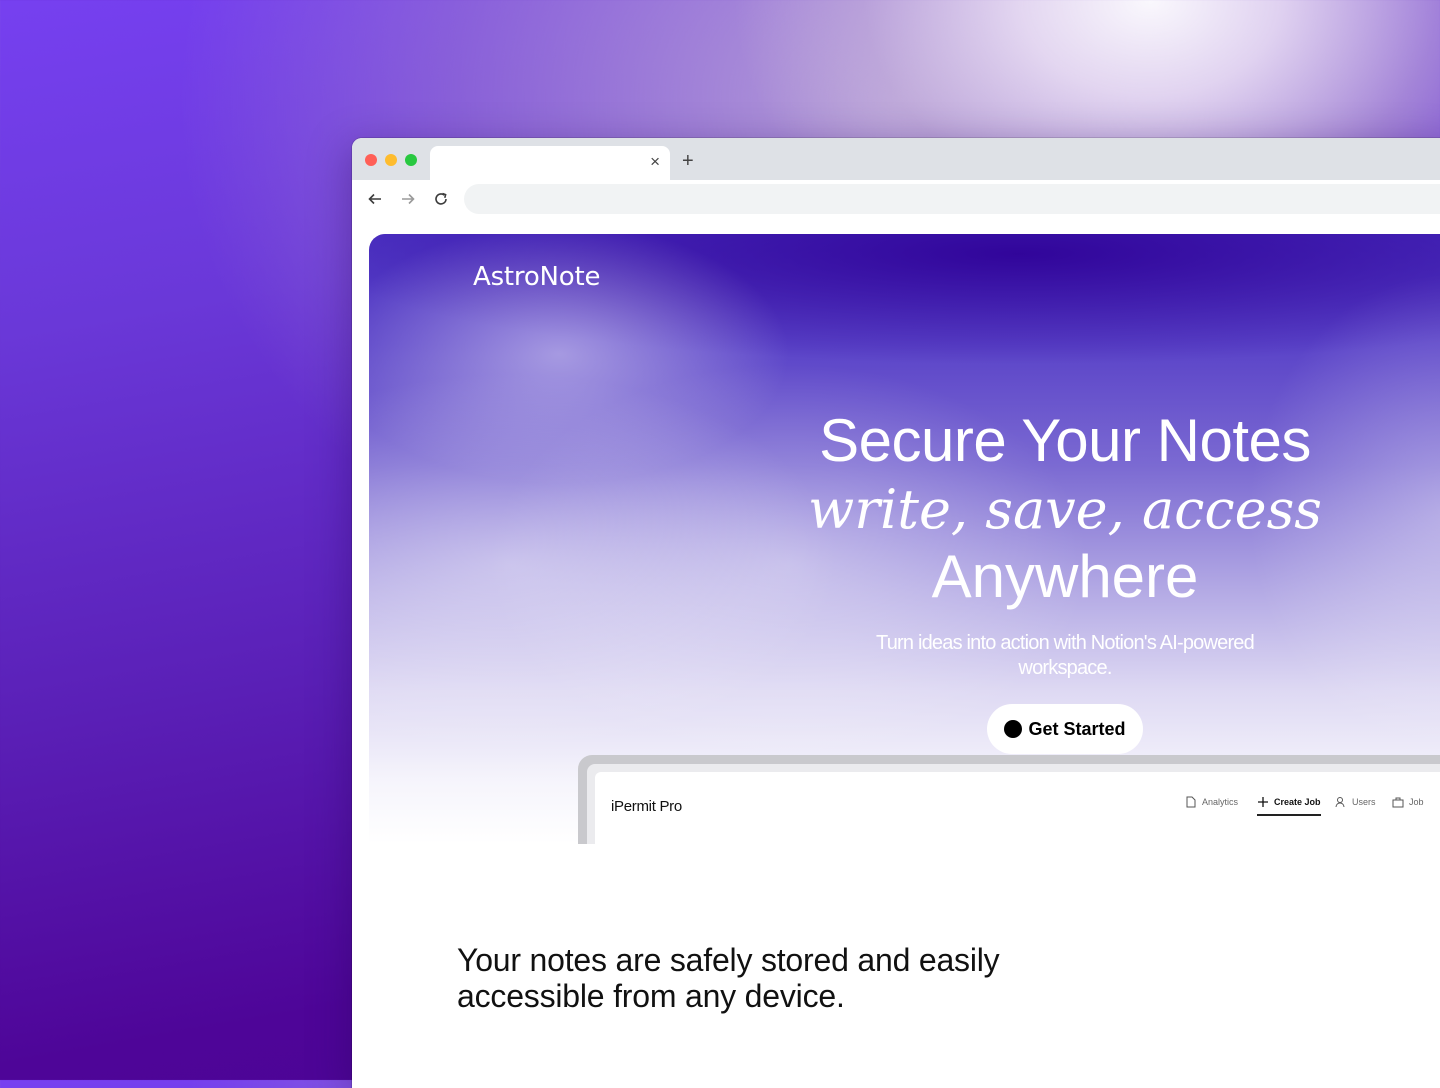 This screenshot has height=1088, width=1440. What do you see at coordinates (1013, 729) in the screenshot?
I see `dot-icon` at bounding box center [1013, 729].